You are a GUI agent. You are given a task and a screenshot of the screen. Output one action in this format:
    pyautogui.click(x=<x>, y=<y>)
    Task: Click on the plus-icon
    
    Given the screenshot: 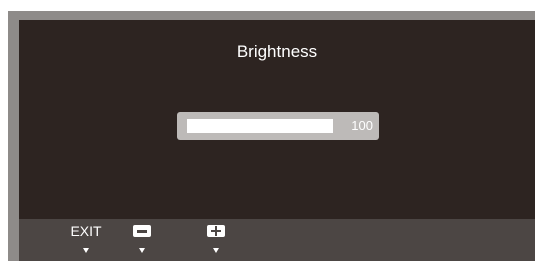 What is the action you would take?
    pyautogui.click(x=216, y=231)
    